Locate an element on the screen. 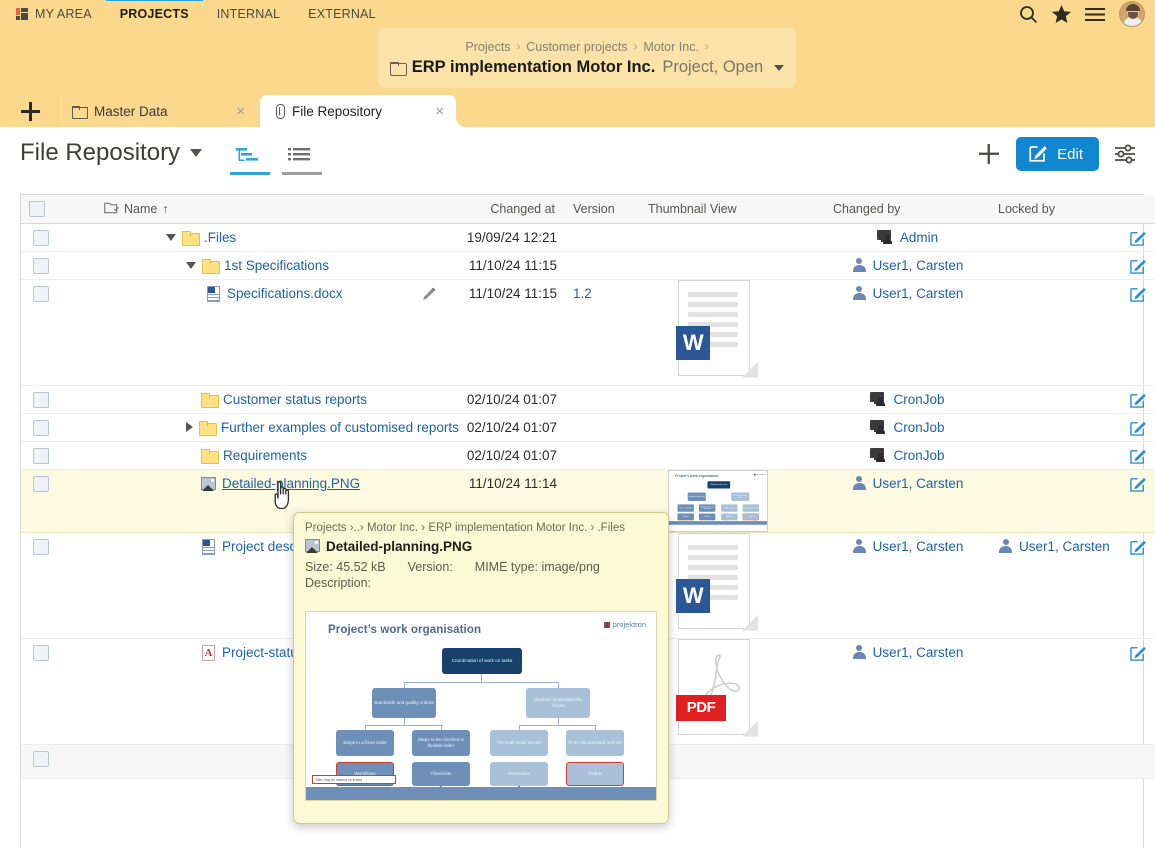  table-row: .Files 19/09/24 12:21 Admin is located at coordinates (588, 237).